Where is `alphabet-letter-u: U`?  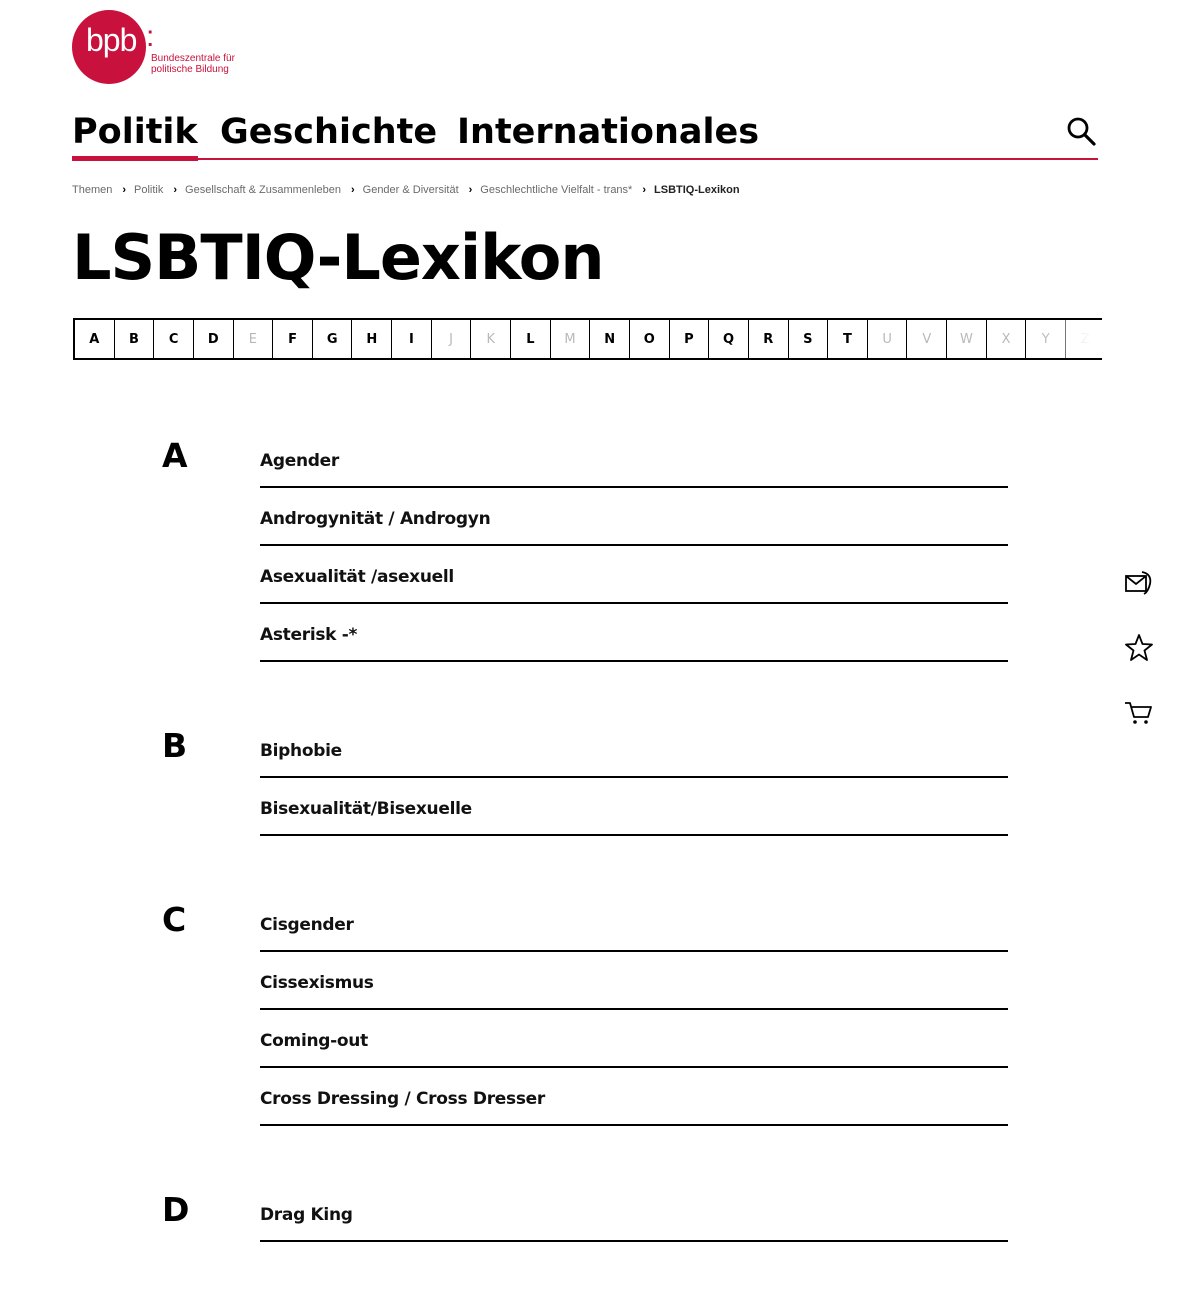
alphabet-letter-u: U is located at coordinates (888, 339).